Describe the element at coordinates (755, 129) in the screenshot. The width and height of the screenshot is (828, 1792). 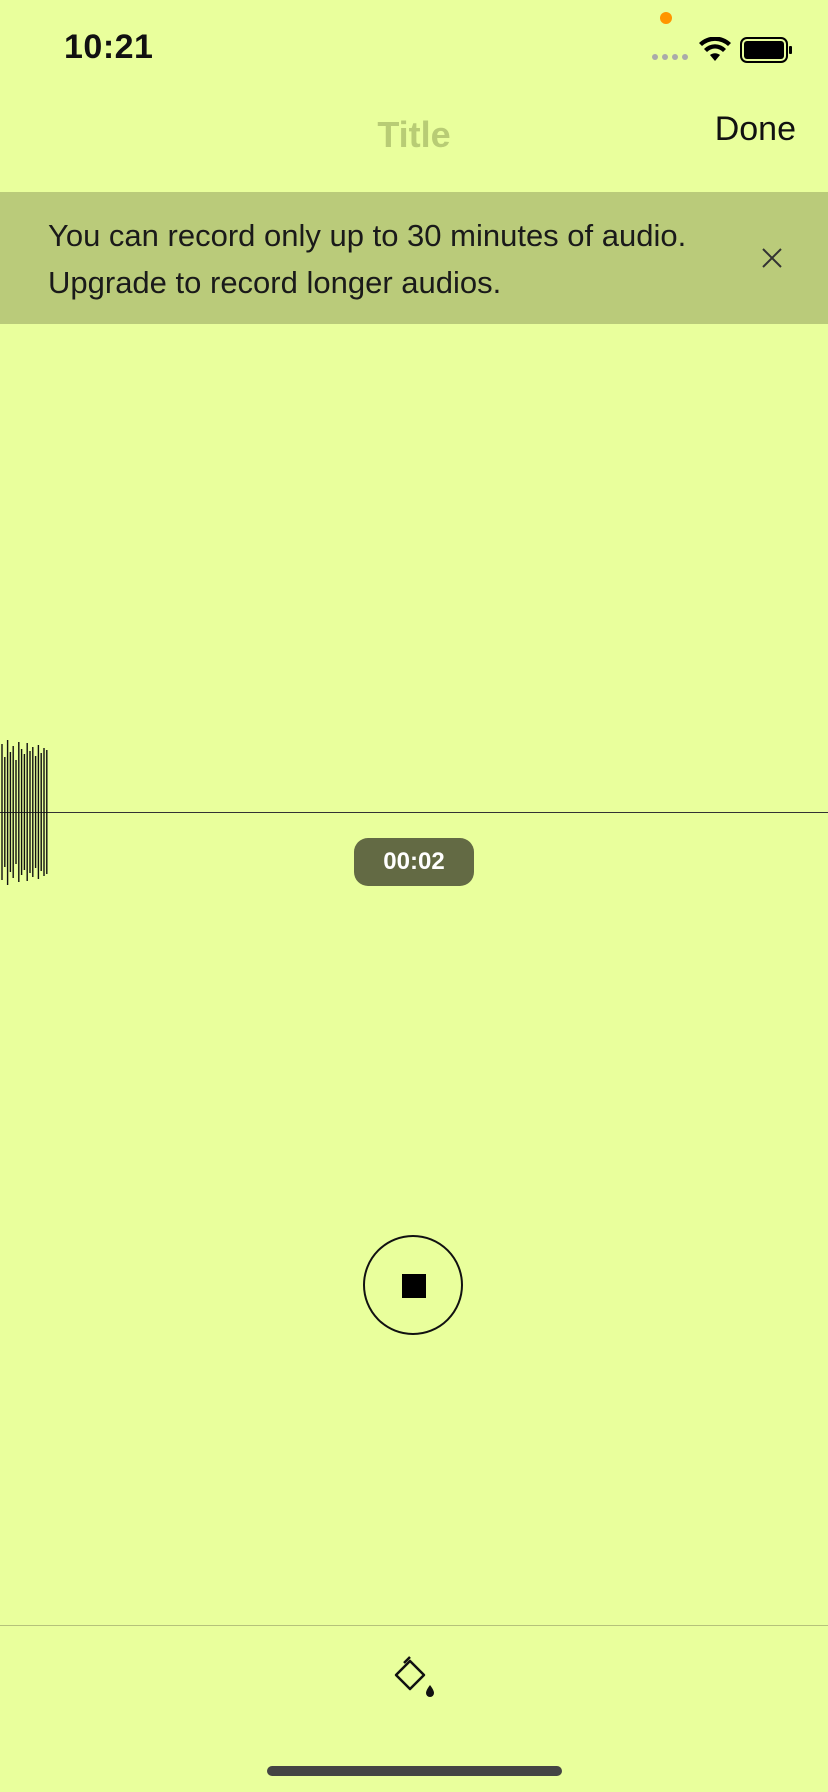
I see `done-button: Done` at that location.